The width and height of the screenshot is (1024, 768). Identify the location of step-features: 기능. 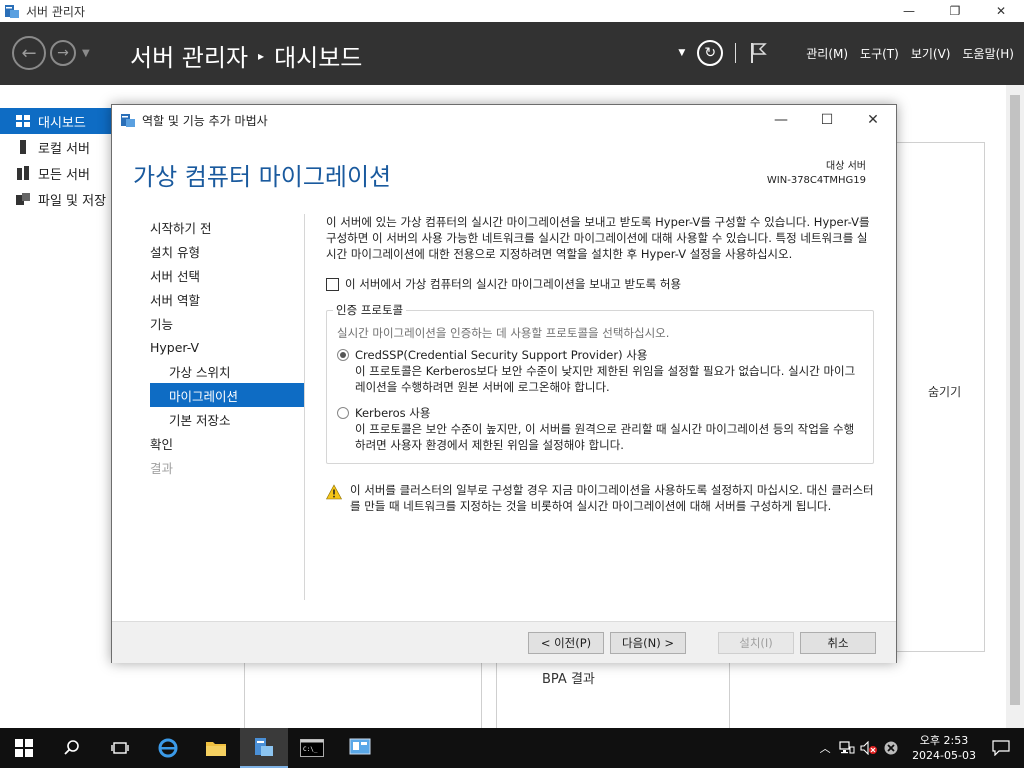
(227, 323).